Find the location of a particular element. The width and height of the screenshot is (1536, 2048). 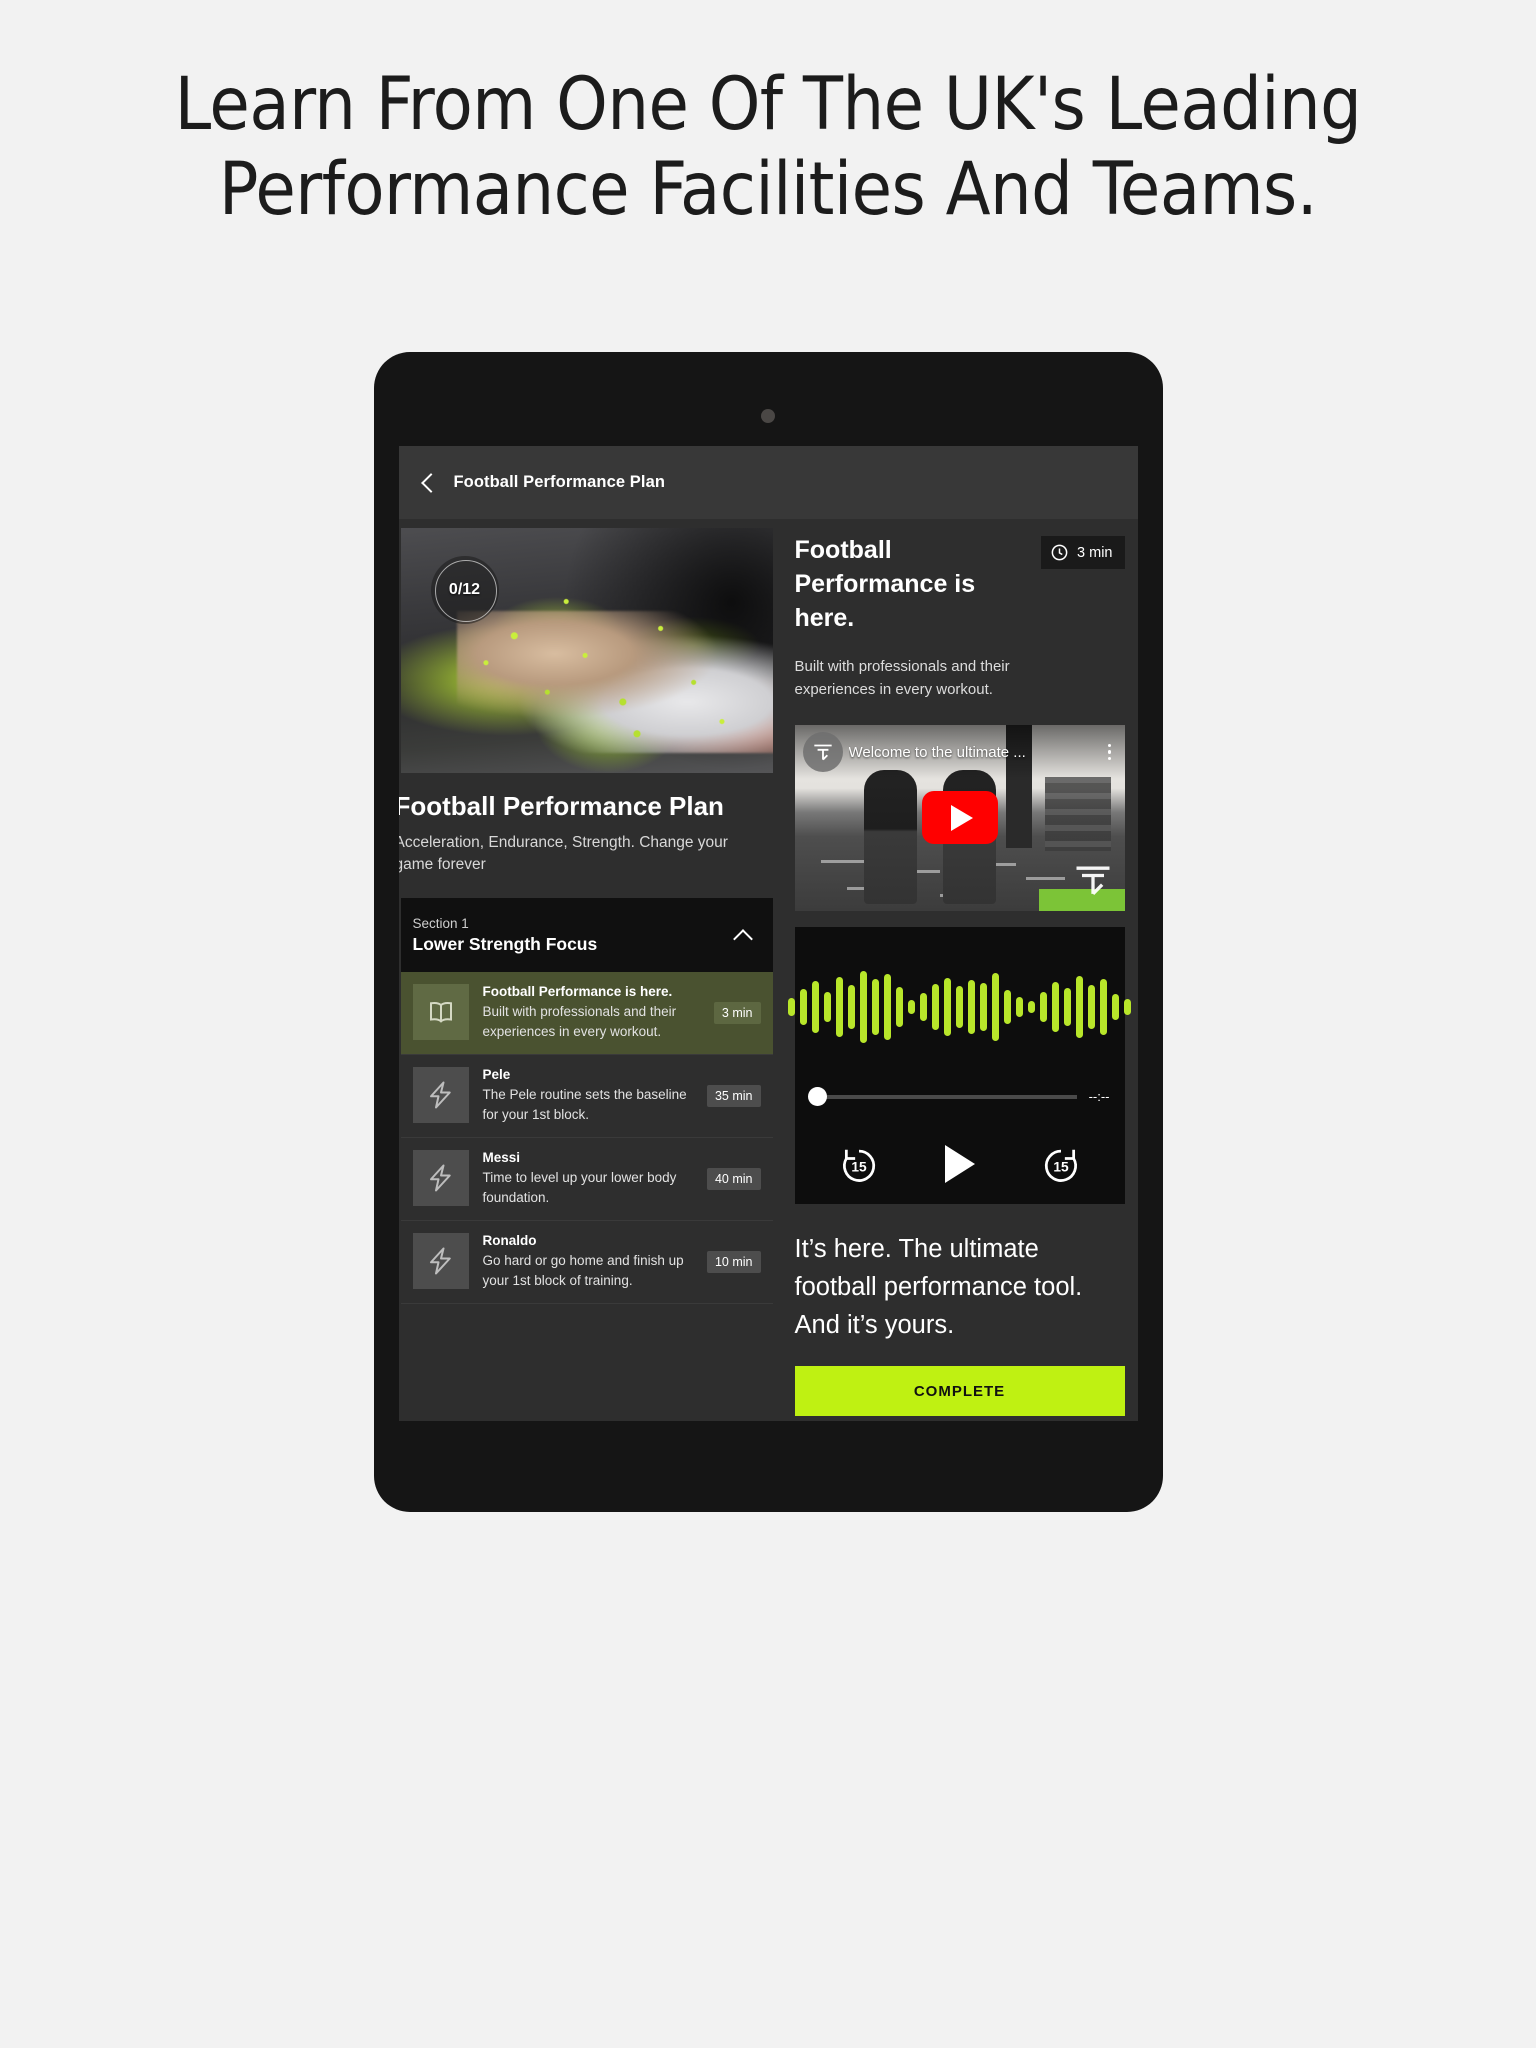

lesson-detail-title: Football Performance is here. is located at coordinates (885, 584).